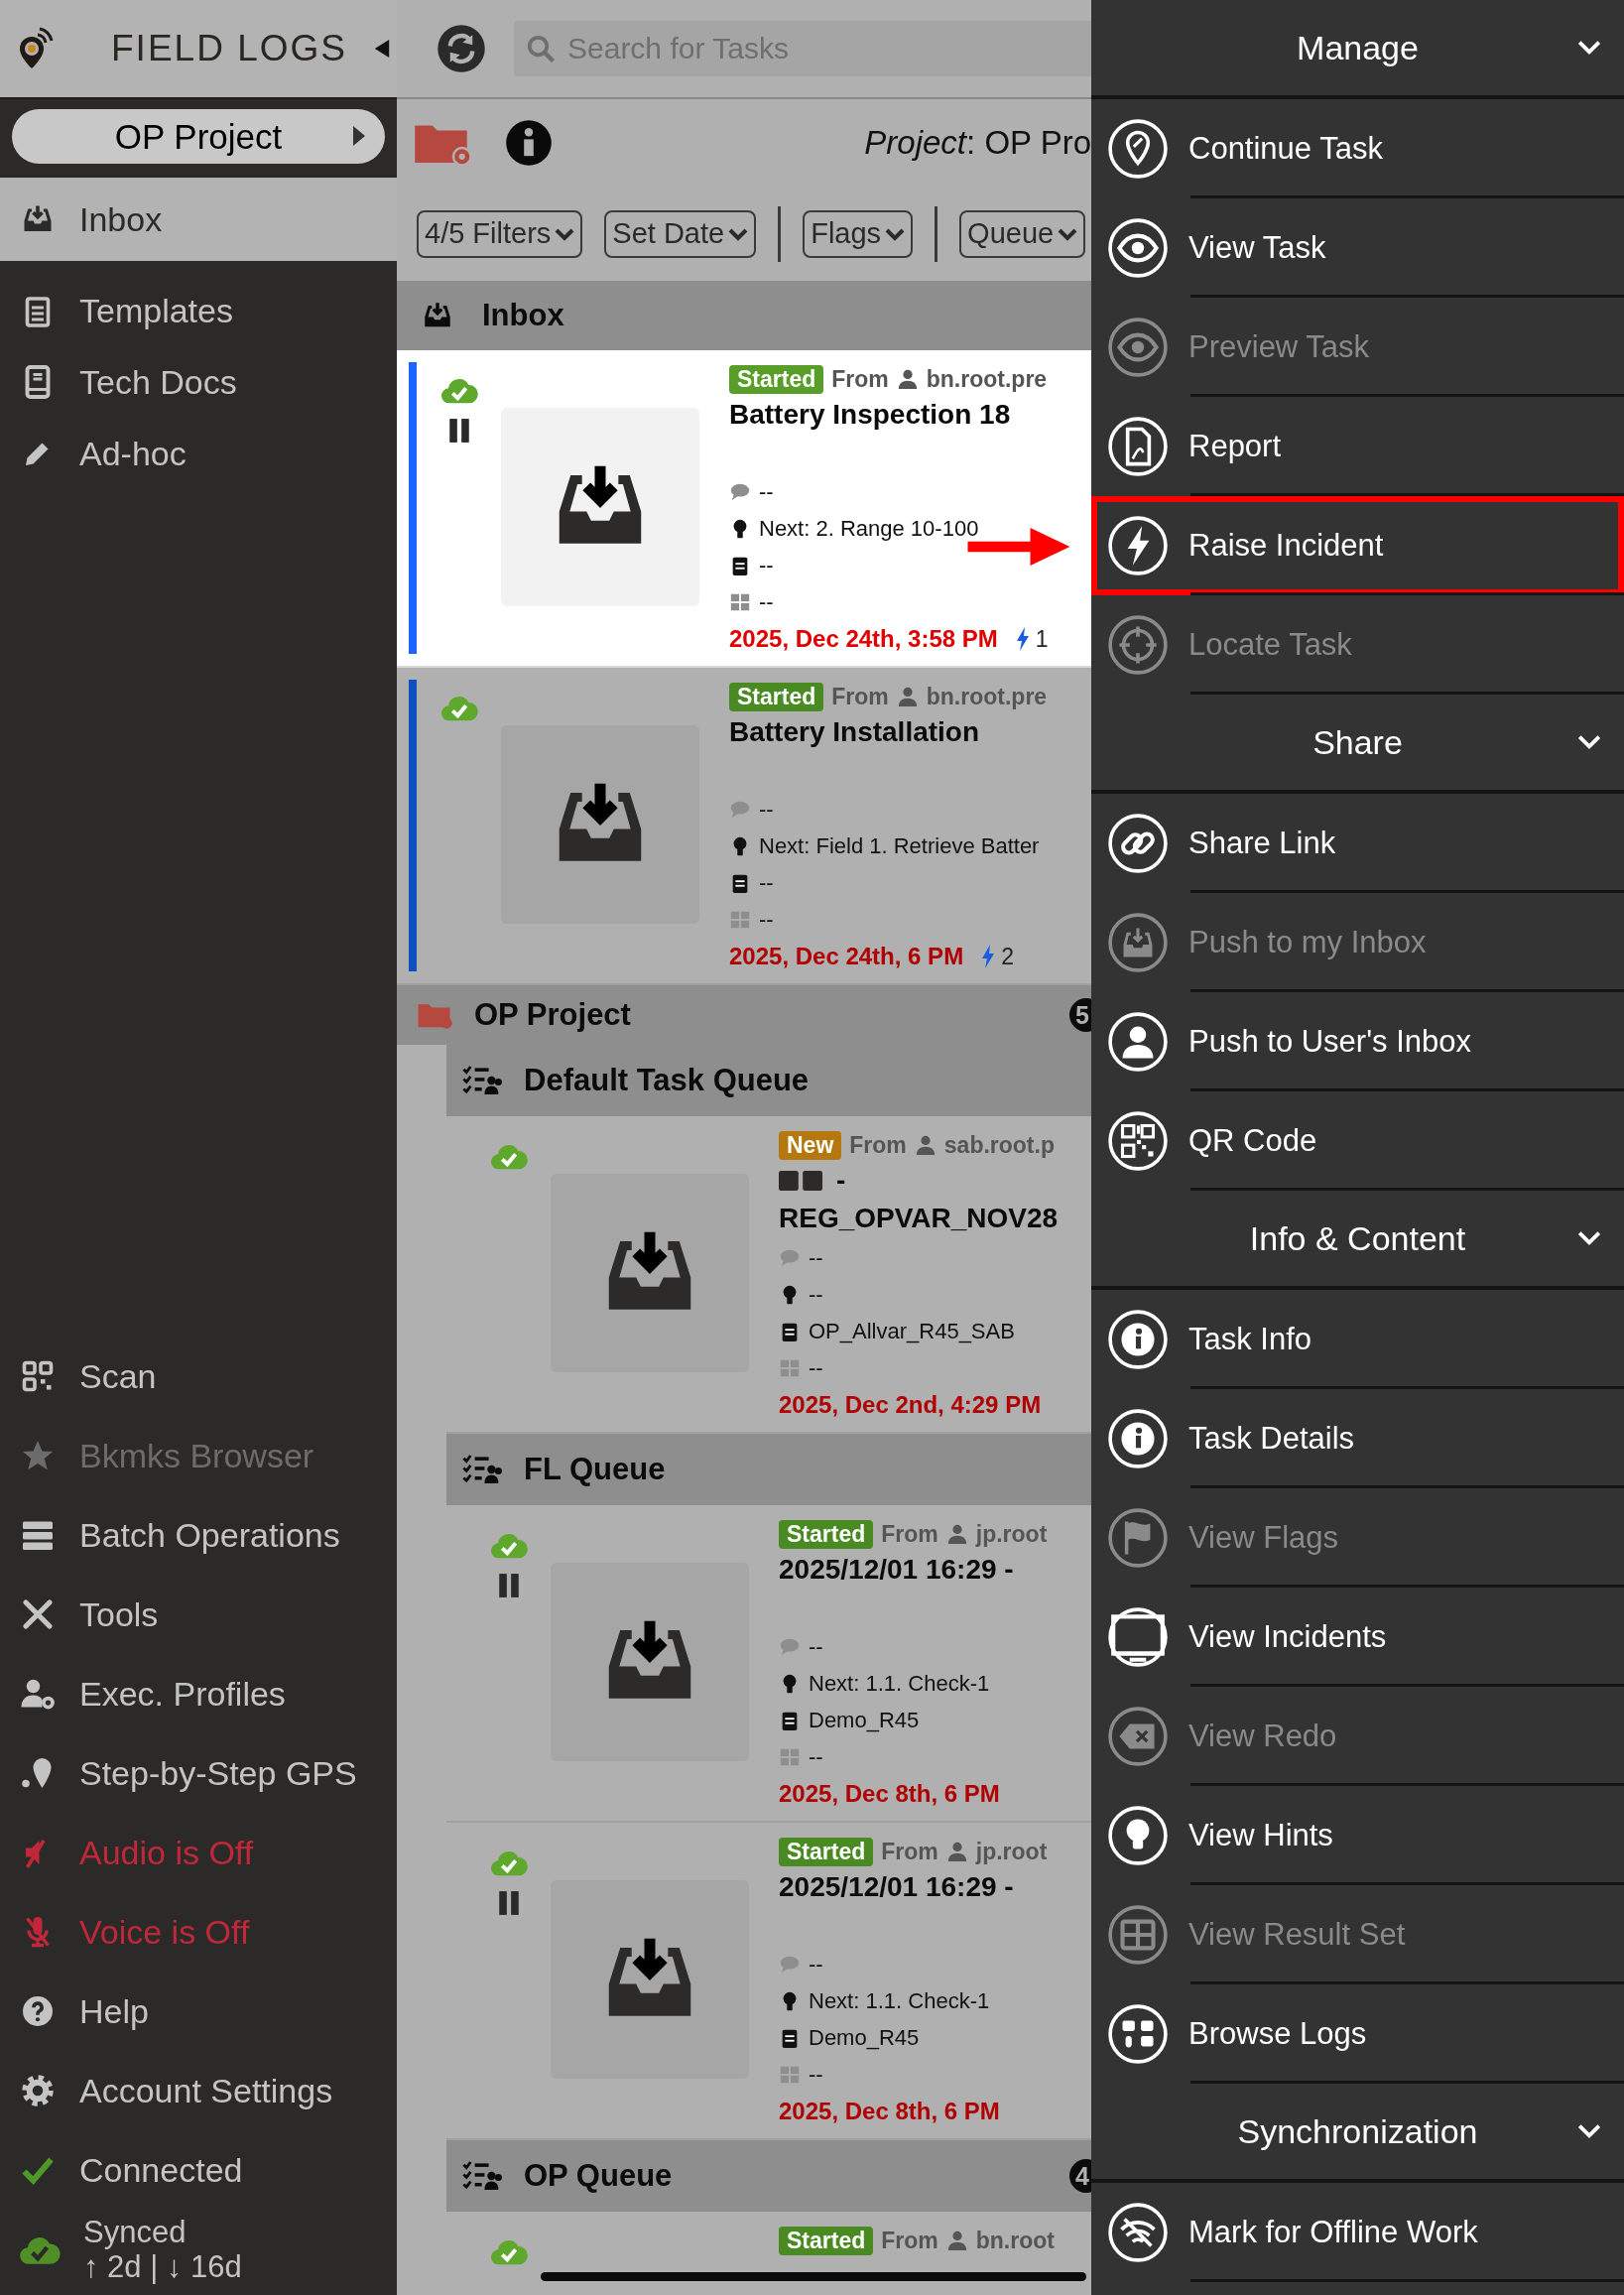  I want to click on tools-icon, so click(38, 1614).